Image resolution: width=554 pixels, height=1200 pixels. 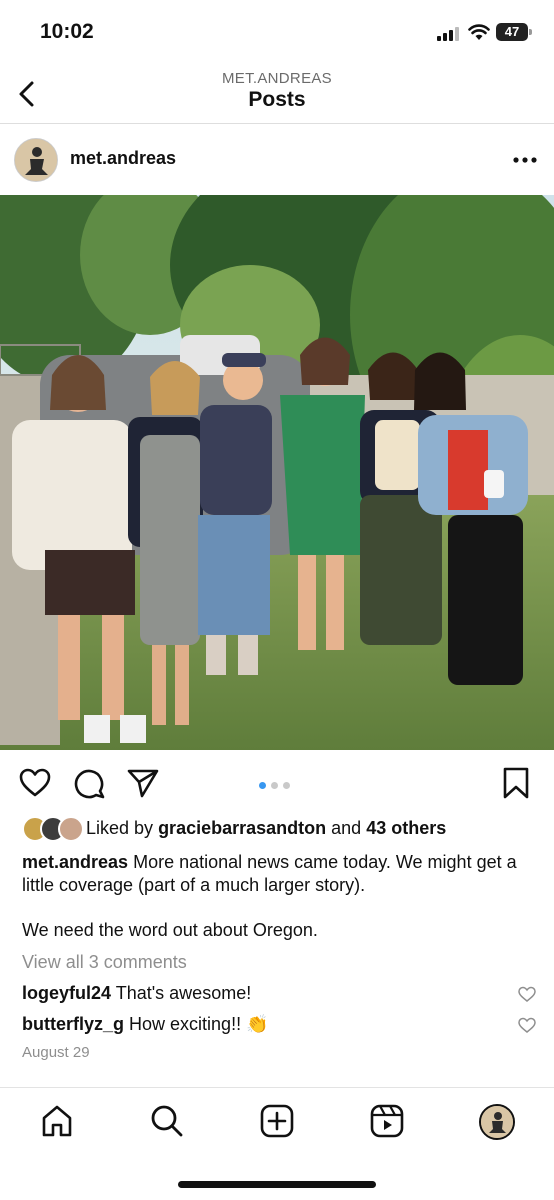 What do you see at coordinates (73, 1024) in the screenshot?
I see `comment-username: butterflyz_g` at bounding box center [73, 1024].